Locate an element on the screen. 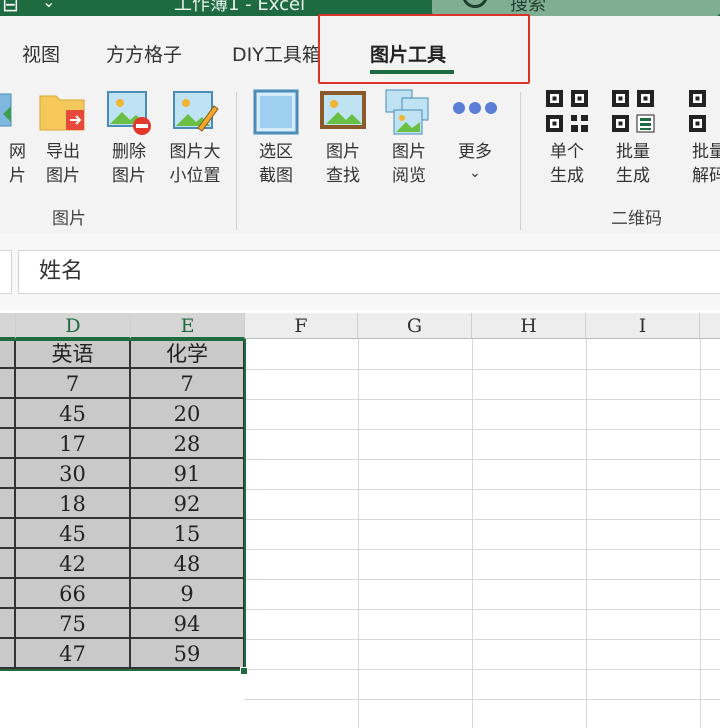 The image size is (720, 728). annotation-highlight-box is located at coordinates (424, 49).